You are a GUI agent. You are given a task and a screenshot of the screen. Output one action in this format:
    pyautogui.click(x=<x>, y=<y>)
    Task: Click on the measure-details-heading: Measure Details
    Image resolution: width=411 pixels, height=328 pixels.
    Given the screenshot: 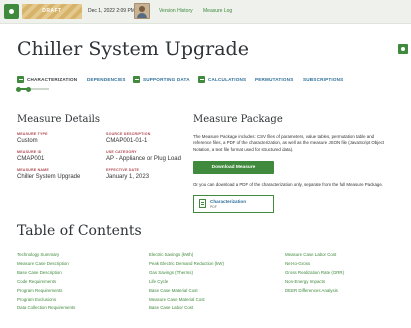 What is the action you would take?
    pyautogui.click(x=59, y=119)
    